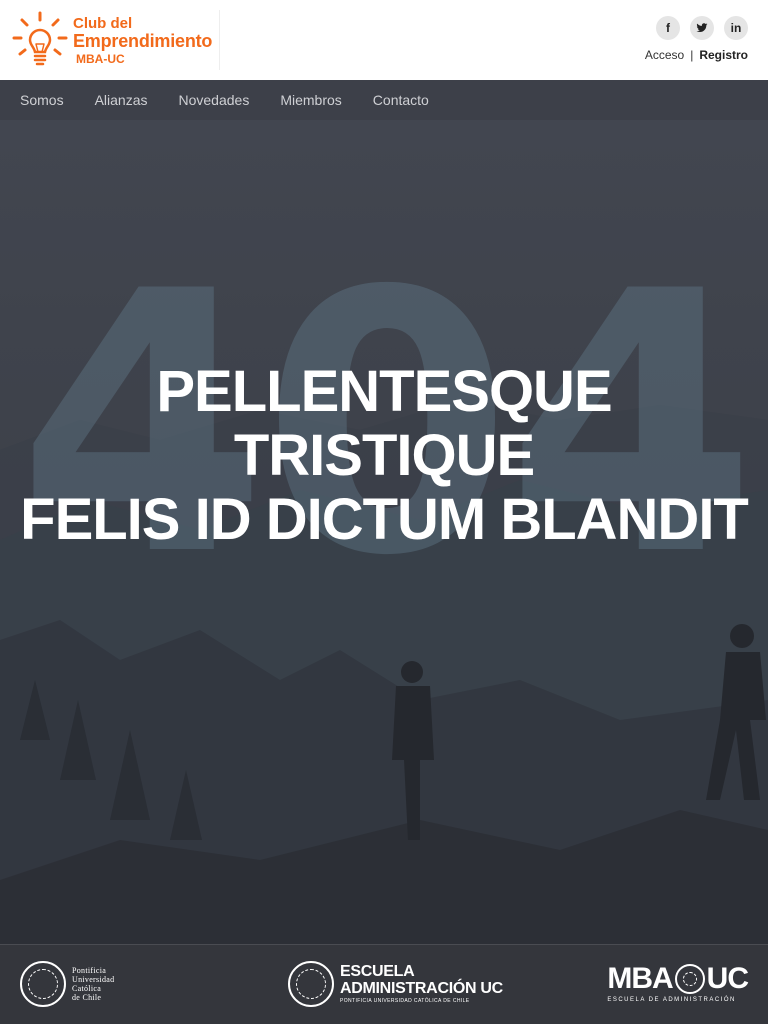 This screenshot has width=768, height=1024. What do you see at coordinates (727, 978) in the screenshot?
I see `mba-logo-right: UC` at bounding box center [727, 978].